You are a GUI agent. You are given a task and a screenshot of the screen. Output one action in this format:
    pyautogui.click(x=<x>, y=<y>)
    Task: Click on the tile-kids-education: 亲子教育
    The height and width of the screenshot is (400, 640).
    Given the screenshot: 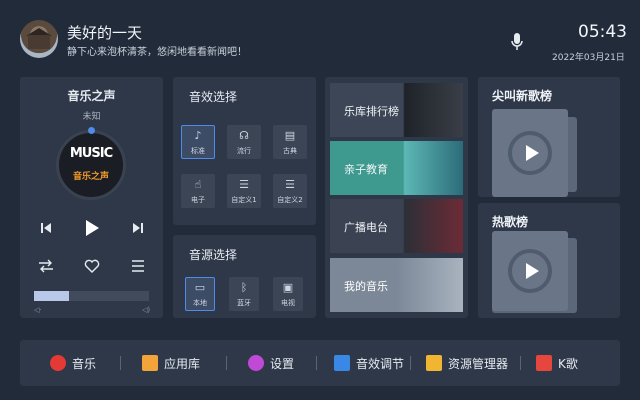 What is the action you would take?
    pyautogui.click(x=396, y=168)
    